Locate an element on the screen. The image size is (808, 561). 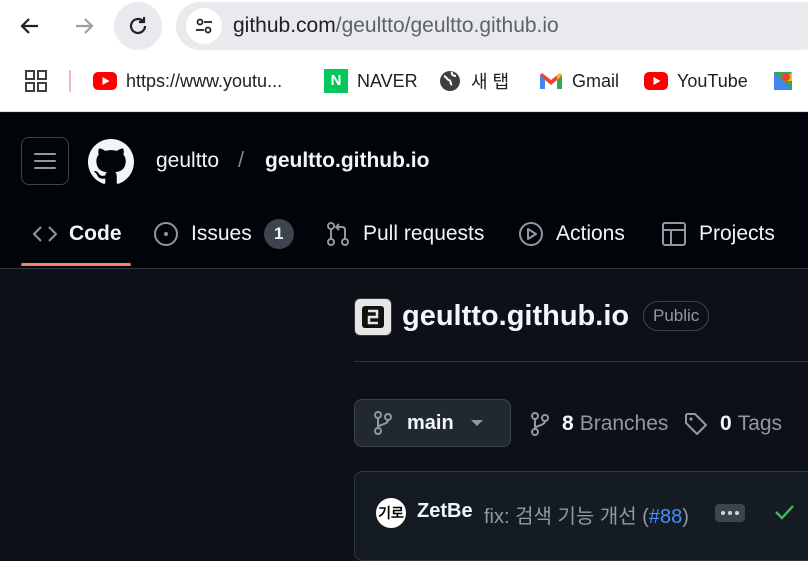
geultto-logo-icon is located at coordinates (373, 317).